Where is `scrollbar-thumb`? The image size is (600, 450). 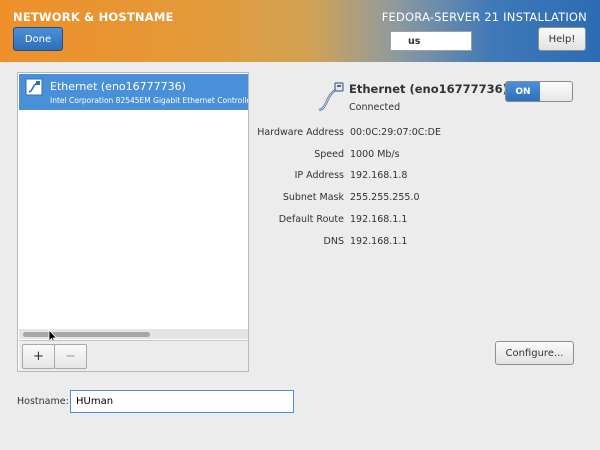
scrollbar-thumb is located at coordinates (86, 334).